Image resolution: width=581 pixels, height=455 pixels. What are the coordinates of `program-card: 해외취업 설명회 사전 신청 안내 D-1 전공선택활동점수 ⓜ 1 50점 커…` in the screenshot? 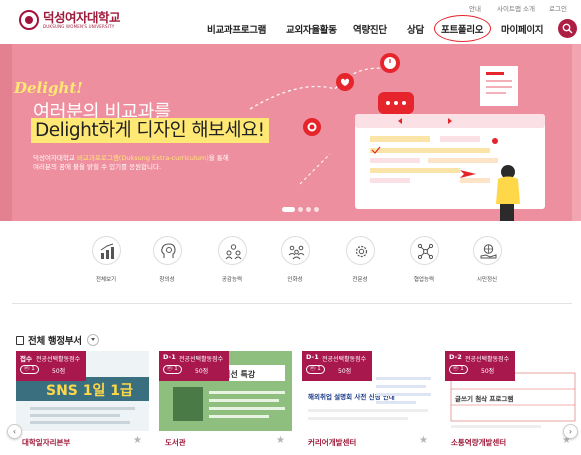 It's located at (368, 403).